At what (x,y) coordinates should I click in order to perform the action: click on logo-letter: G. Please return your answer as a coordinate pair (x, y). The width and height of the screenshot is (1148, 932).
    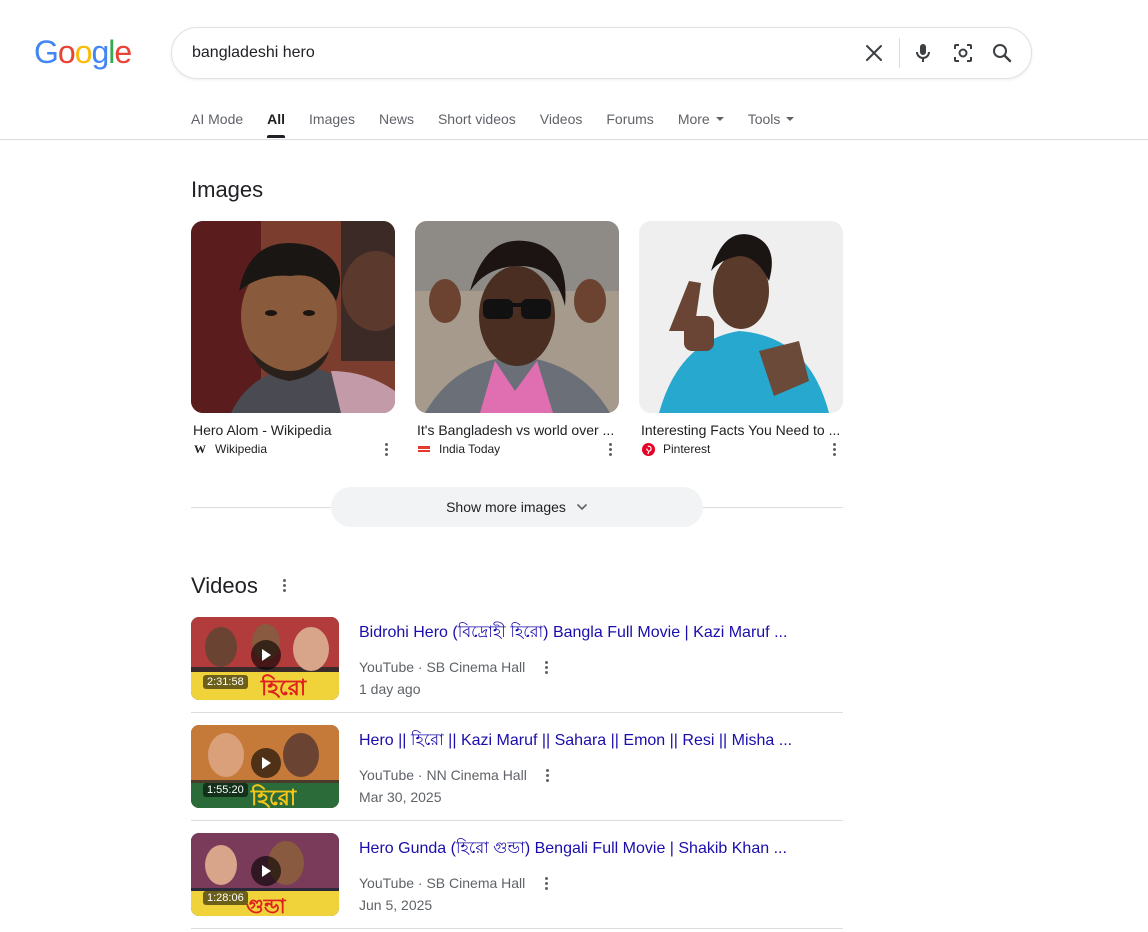
    Looking at the image, I should click on (46, 52).